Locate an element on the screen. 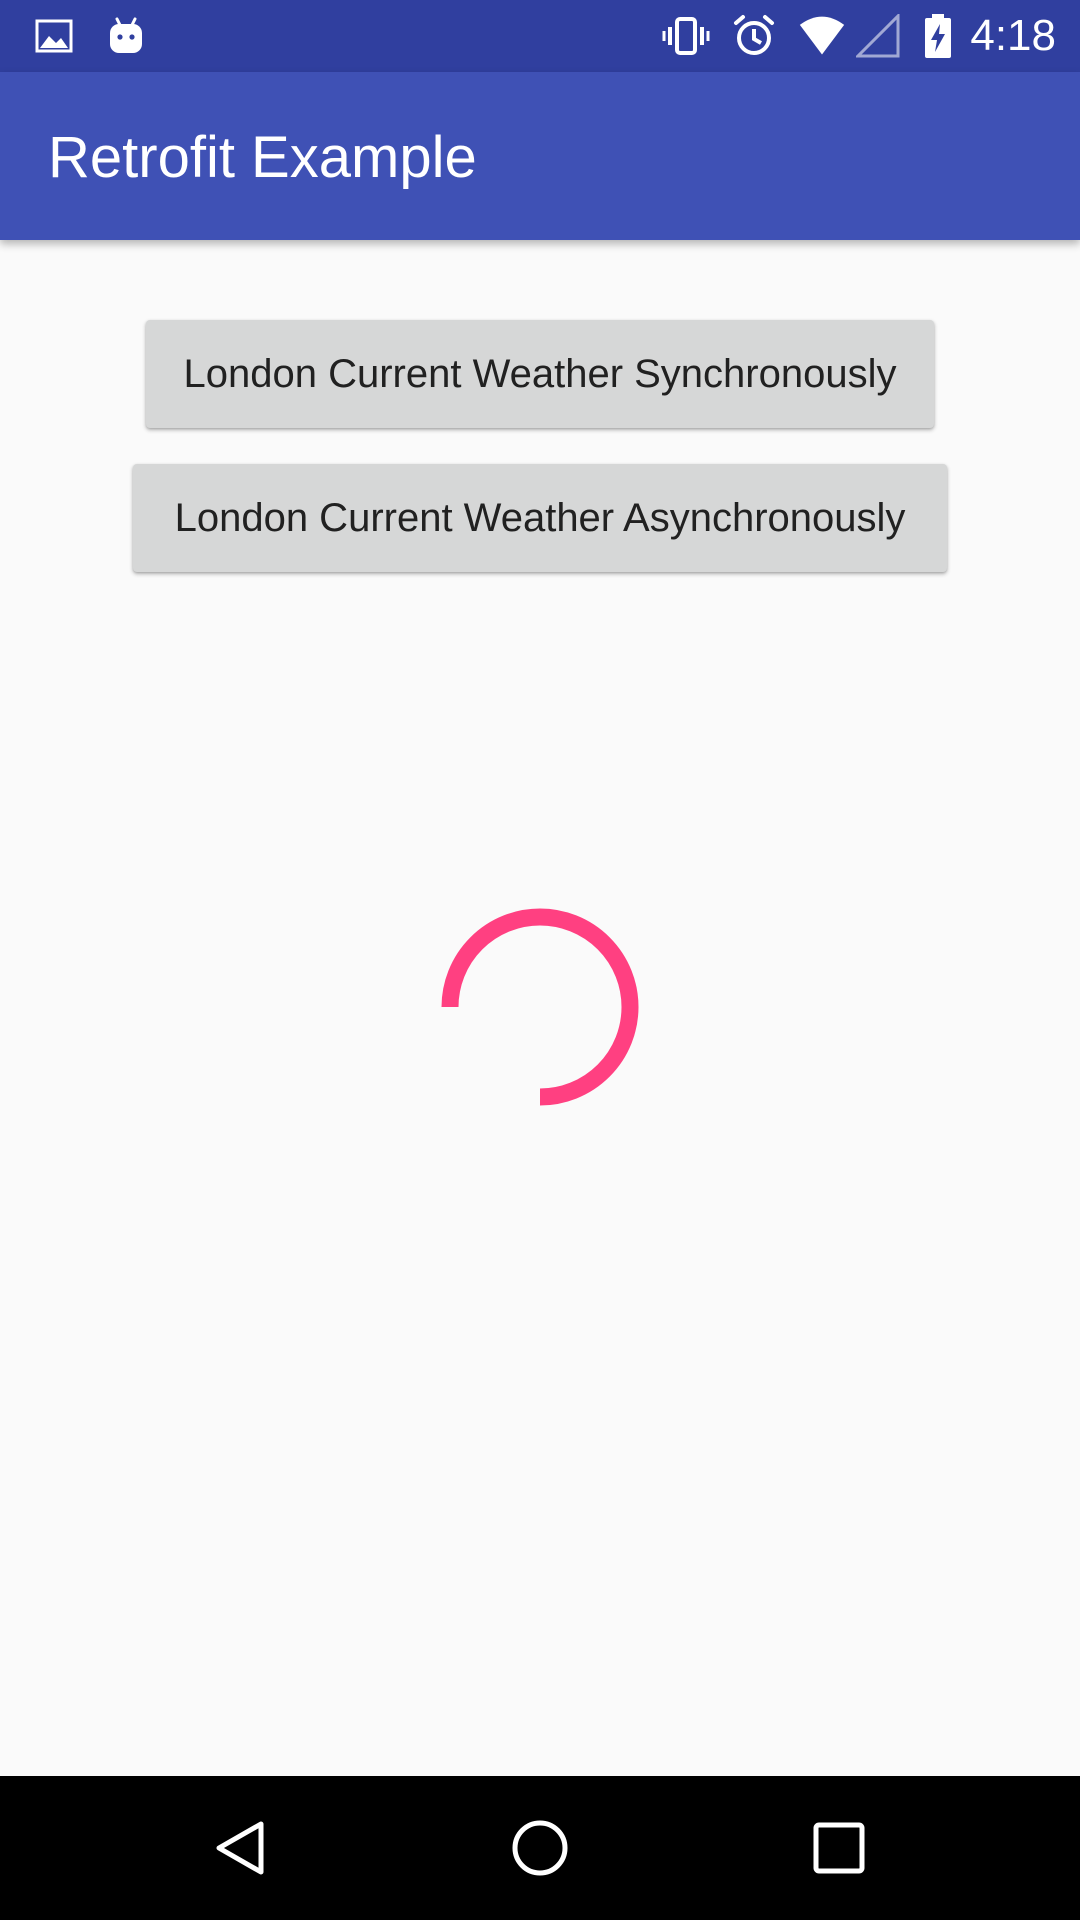  status-clock: 4:18 is located at coordinates (1013, 35).